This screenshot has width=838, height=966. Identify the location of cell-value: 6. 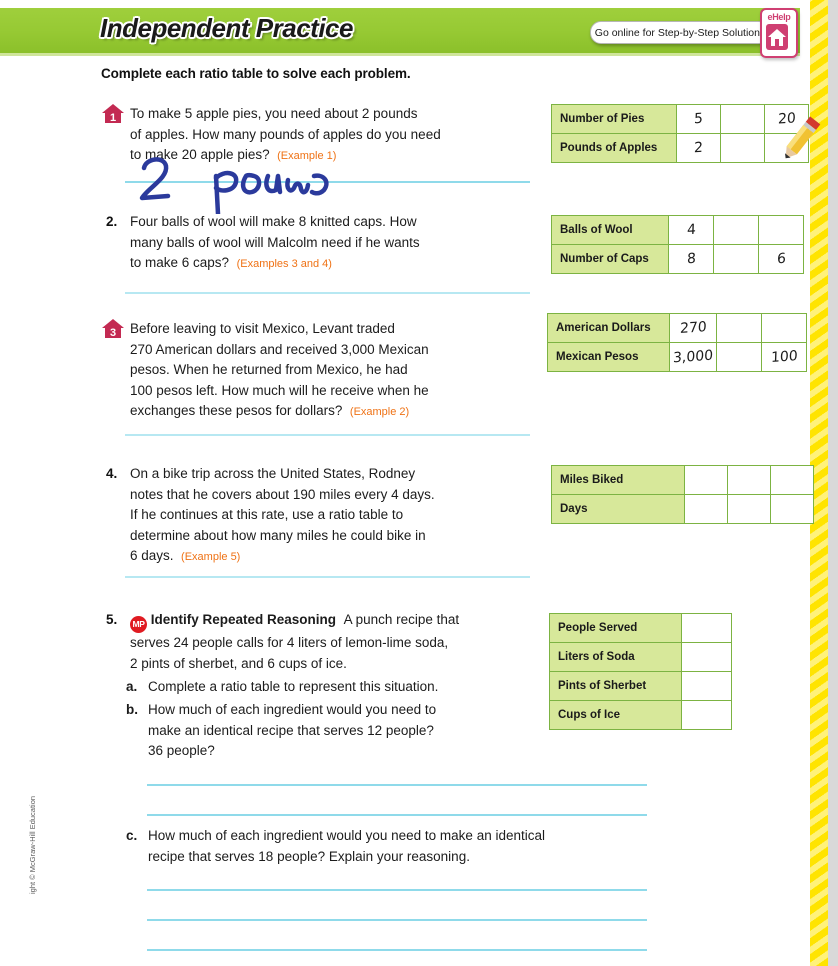
(781, 259).